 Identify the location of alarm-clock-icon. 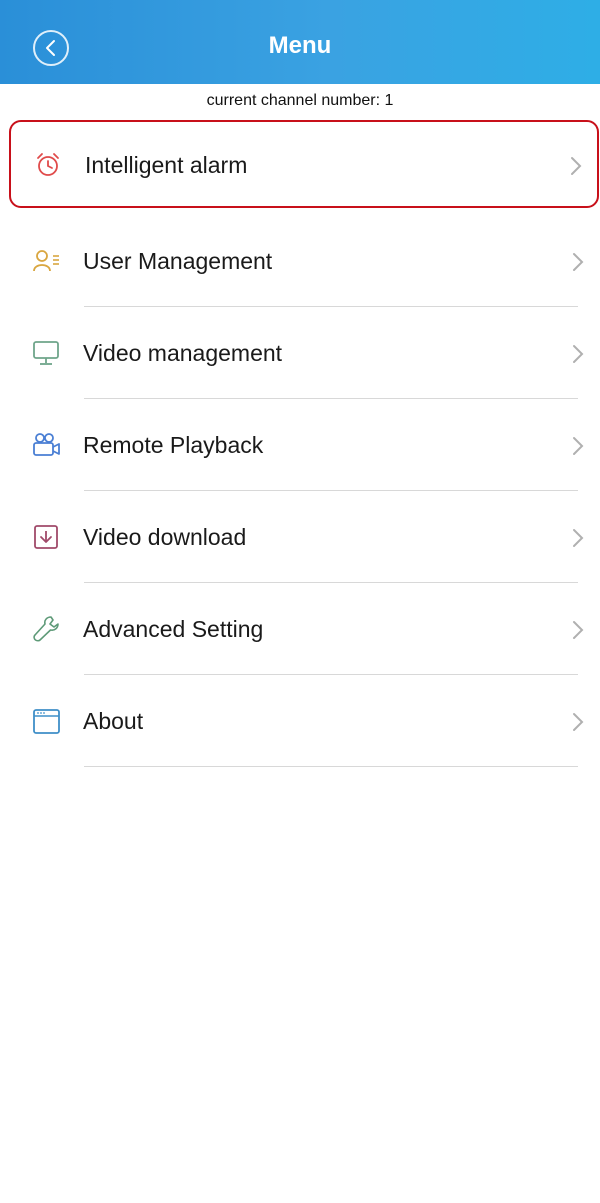
(48, 165).